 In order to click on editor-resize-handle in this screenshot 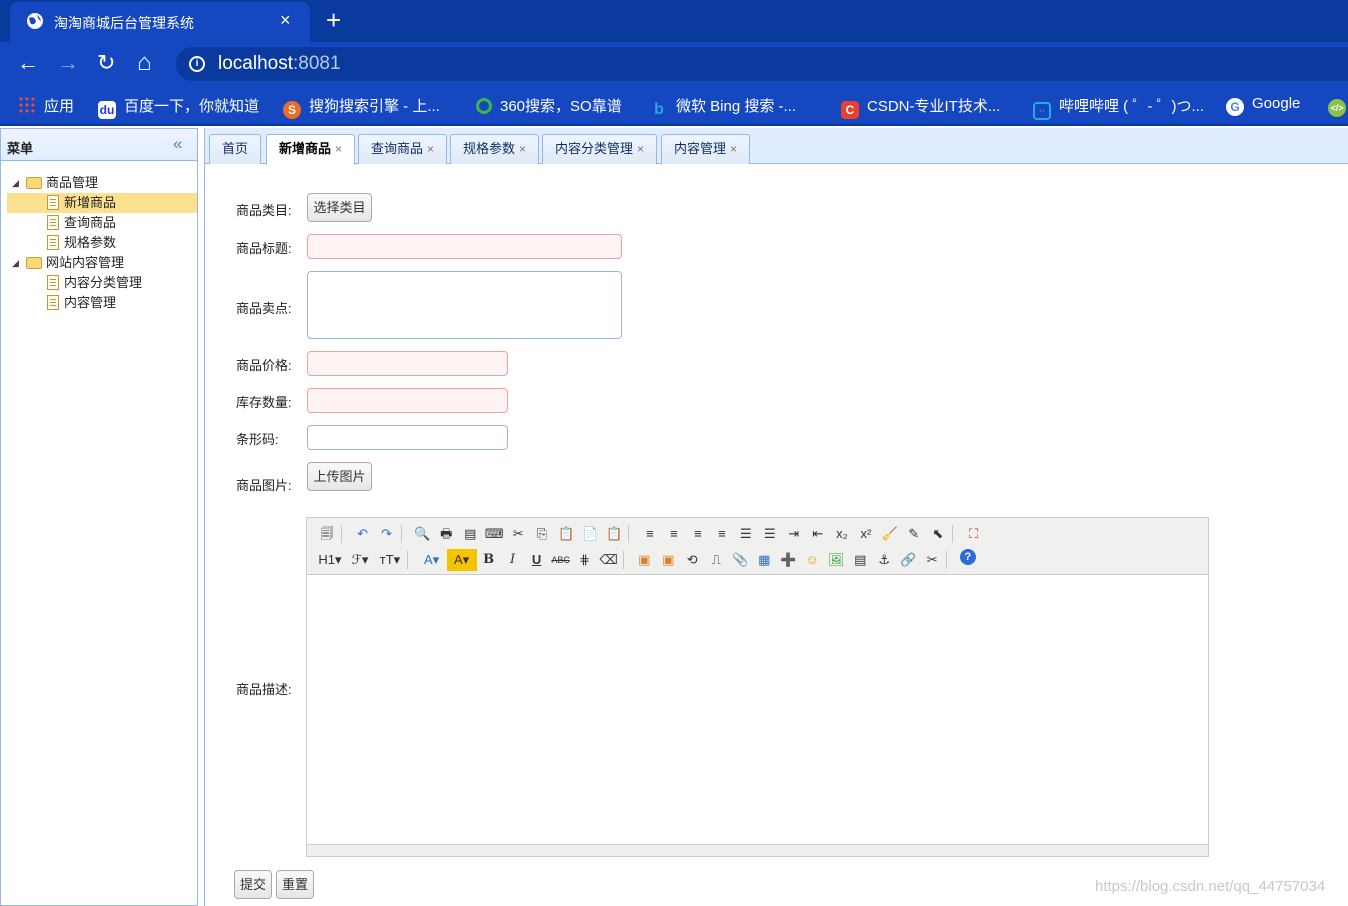, I will do `click(757, 850)`.